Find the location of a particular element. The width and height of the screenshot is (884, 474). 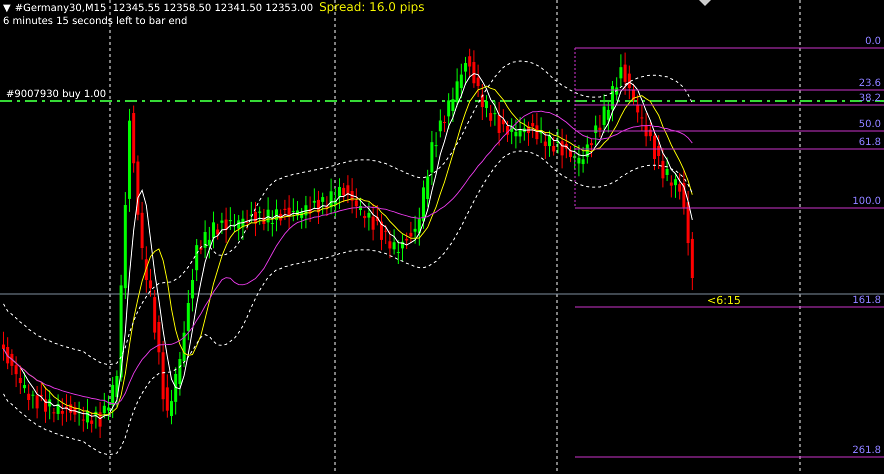

symbol-quote: #Germany30,M15 12345.55 12358.50 12341.50 12353.00 is located at coordinates (164, 8).